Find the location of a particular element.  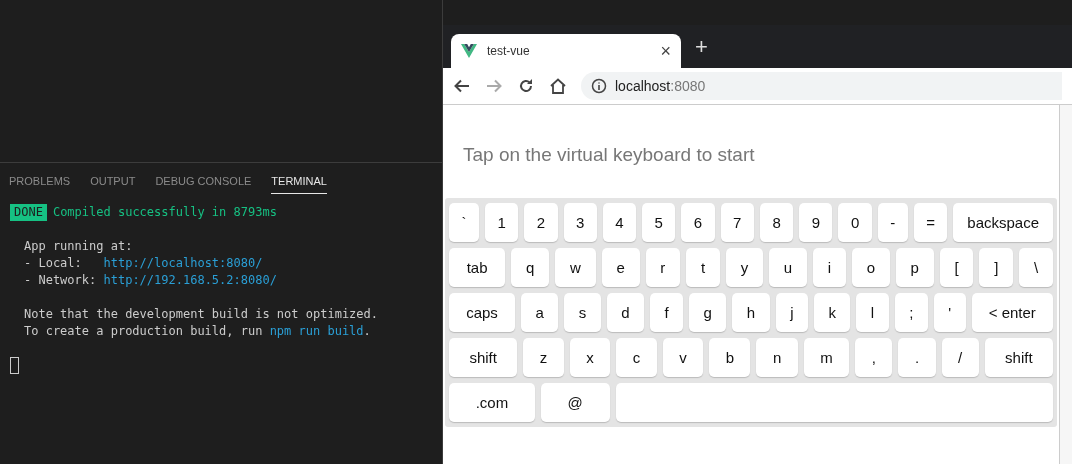

key: l is located at coordinates (872, 312).